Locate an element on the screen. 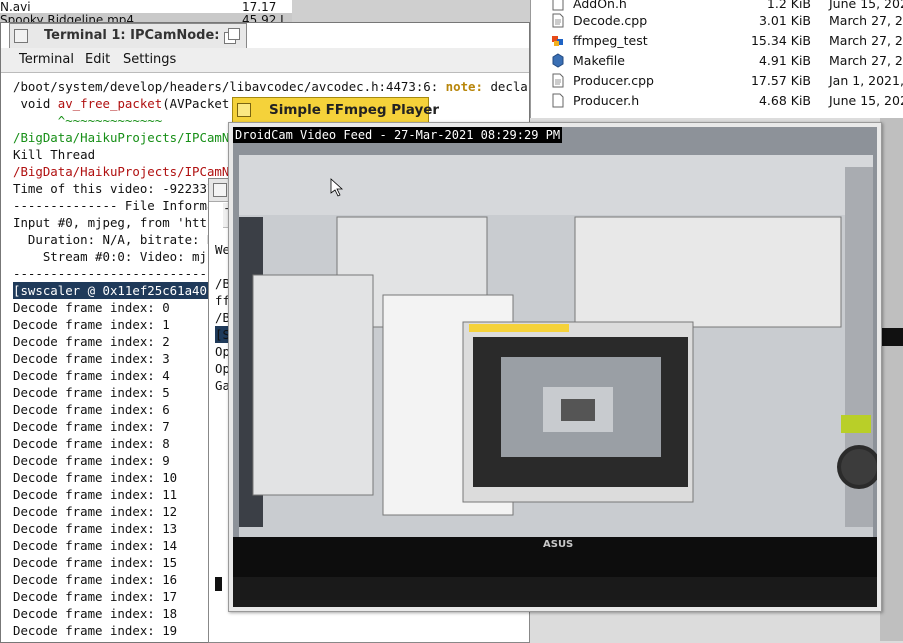 The width and height of the screenshot is (903, 643). file-row: ffmpeg_test 15.34 KiB March 27, 2021 is located at coordinates (717, 41).